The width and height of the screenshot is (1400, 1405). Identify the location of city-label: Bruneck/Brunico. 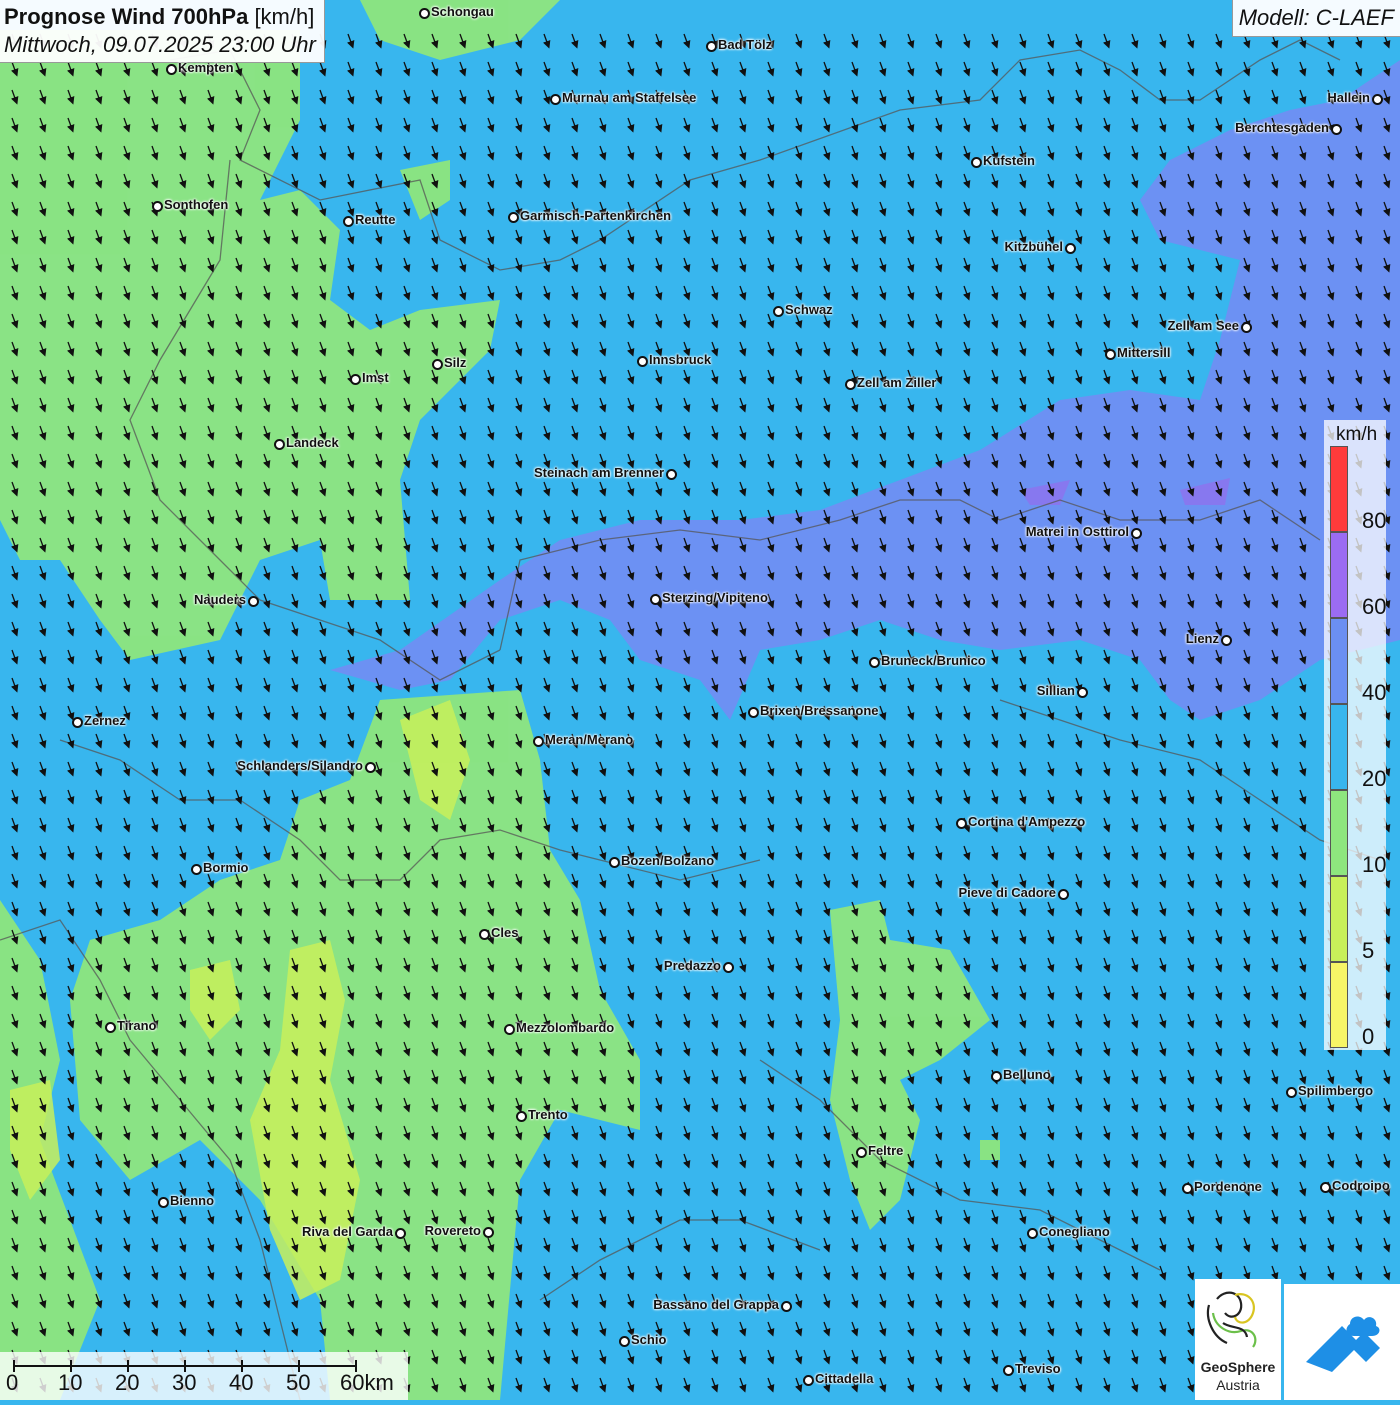
(933, 660).